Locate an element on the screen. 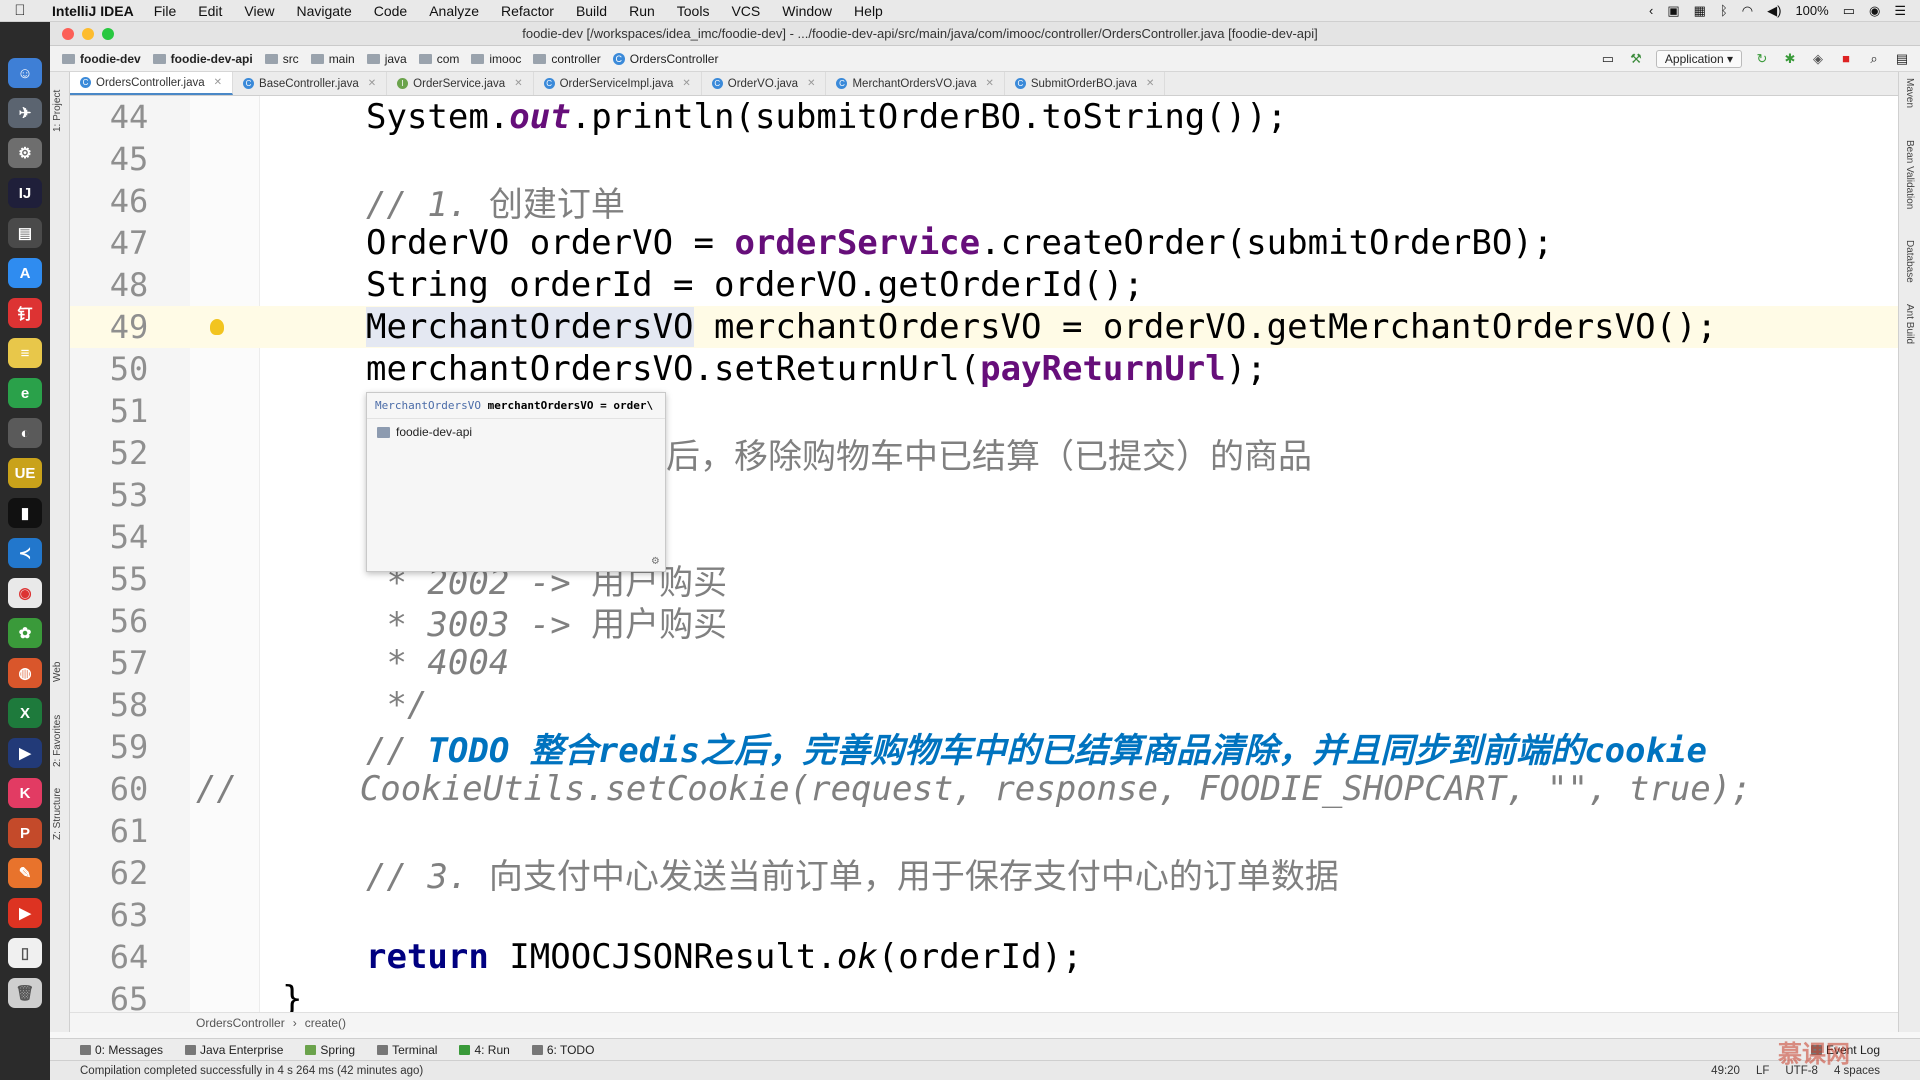 The height and width of the screenshot is (1080, 1920). screen-icon: ▣ is located at coordinates (1673, 11).